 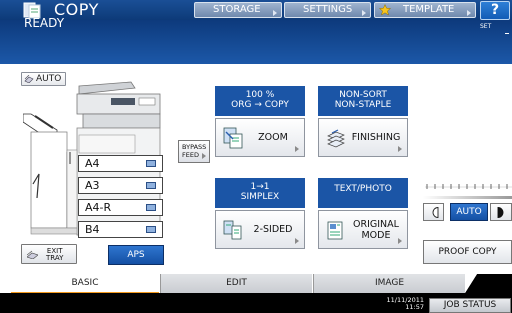 I want to click on tray-1-size: A4, so click(x=92, y=163).